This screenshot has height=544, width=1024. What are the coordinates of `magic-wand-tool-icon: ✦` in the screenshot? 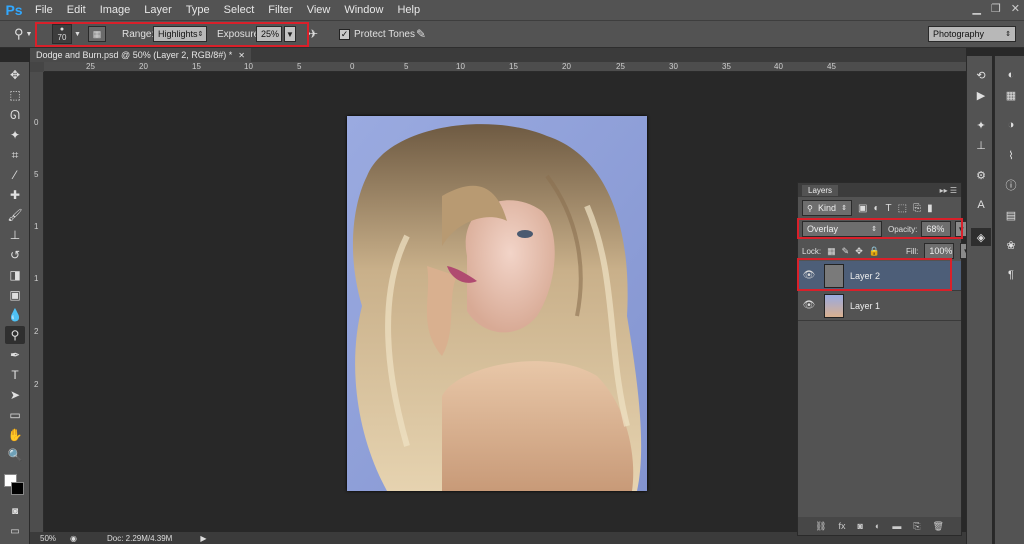 It's located at (15, 135).